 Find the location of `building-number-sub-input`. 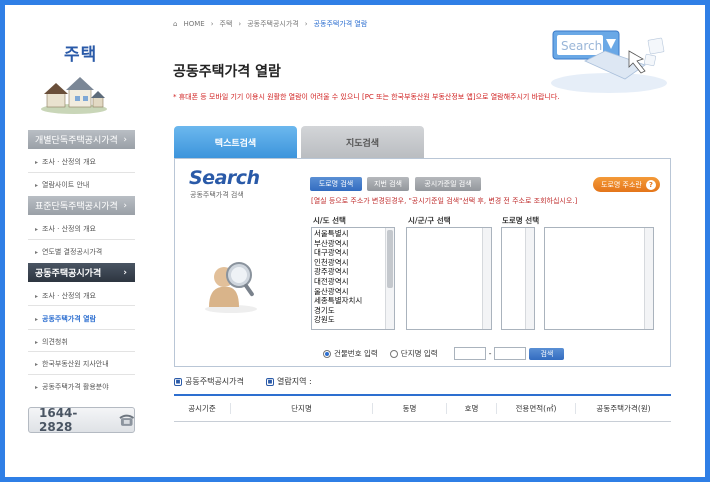

building-number-sub-input is located at coordinates (510, 353).